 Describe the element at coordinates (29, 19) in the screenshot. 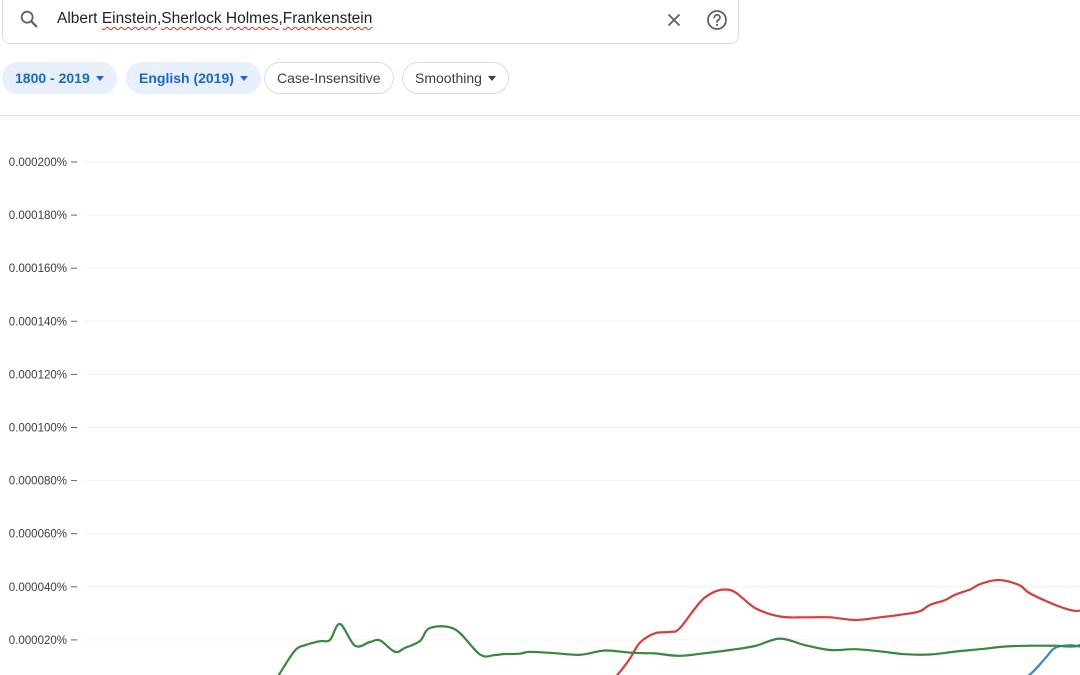

I see `search-icon` at that location.